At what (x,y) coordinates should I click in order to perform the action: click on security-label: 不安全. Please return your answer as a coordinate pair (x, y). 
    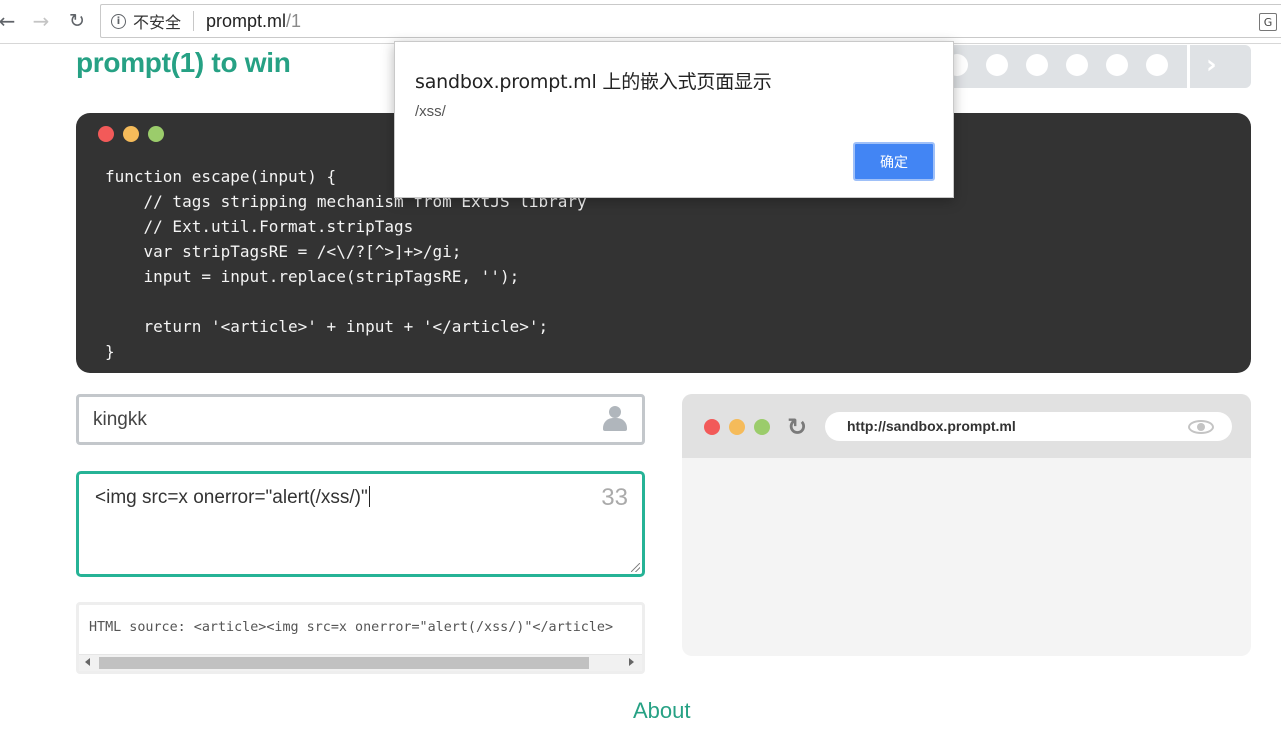
    Looking at the image, I should click on (157, 21).